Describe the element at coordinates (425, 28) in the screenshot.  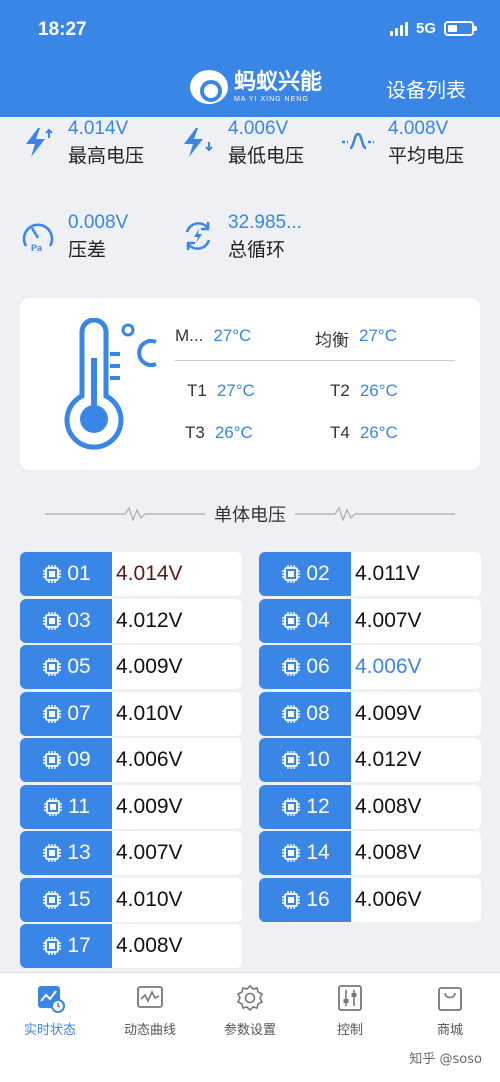
I see `network-label: 5G` at that location.